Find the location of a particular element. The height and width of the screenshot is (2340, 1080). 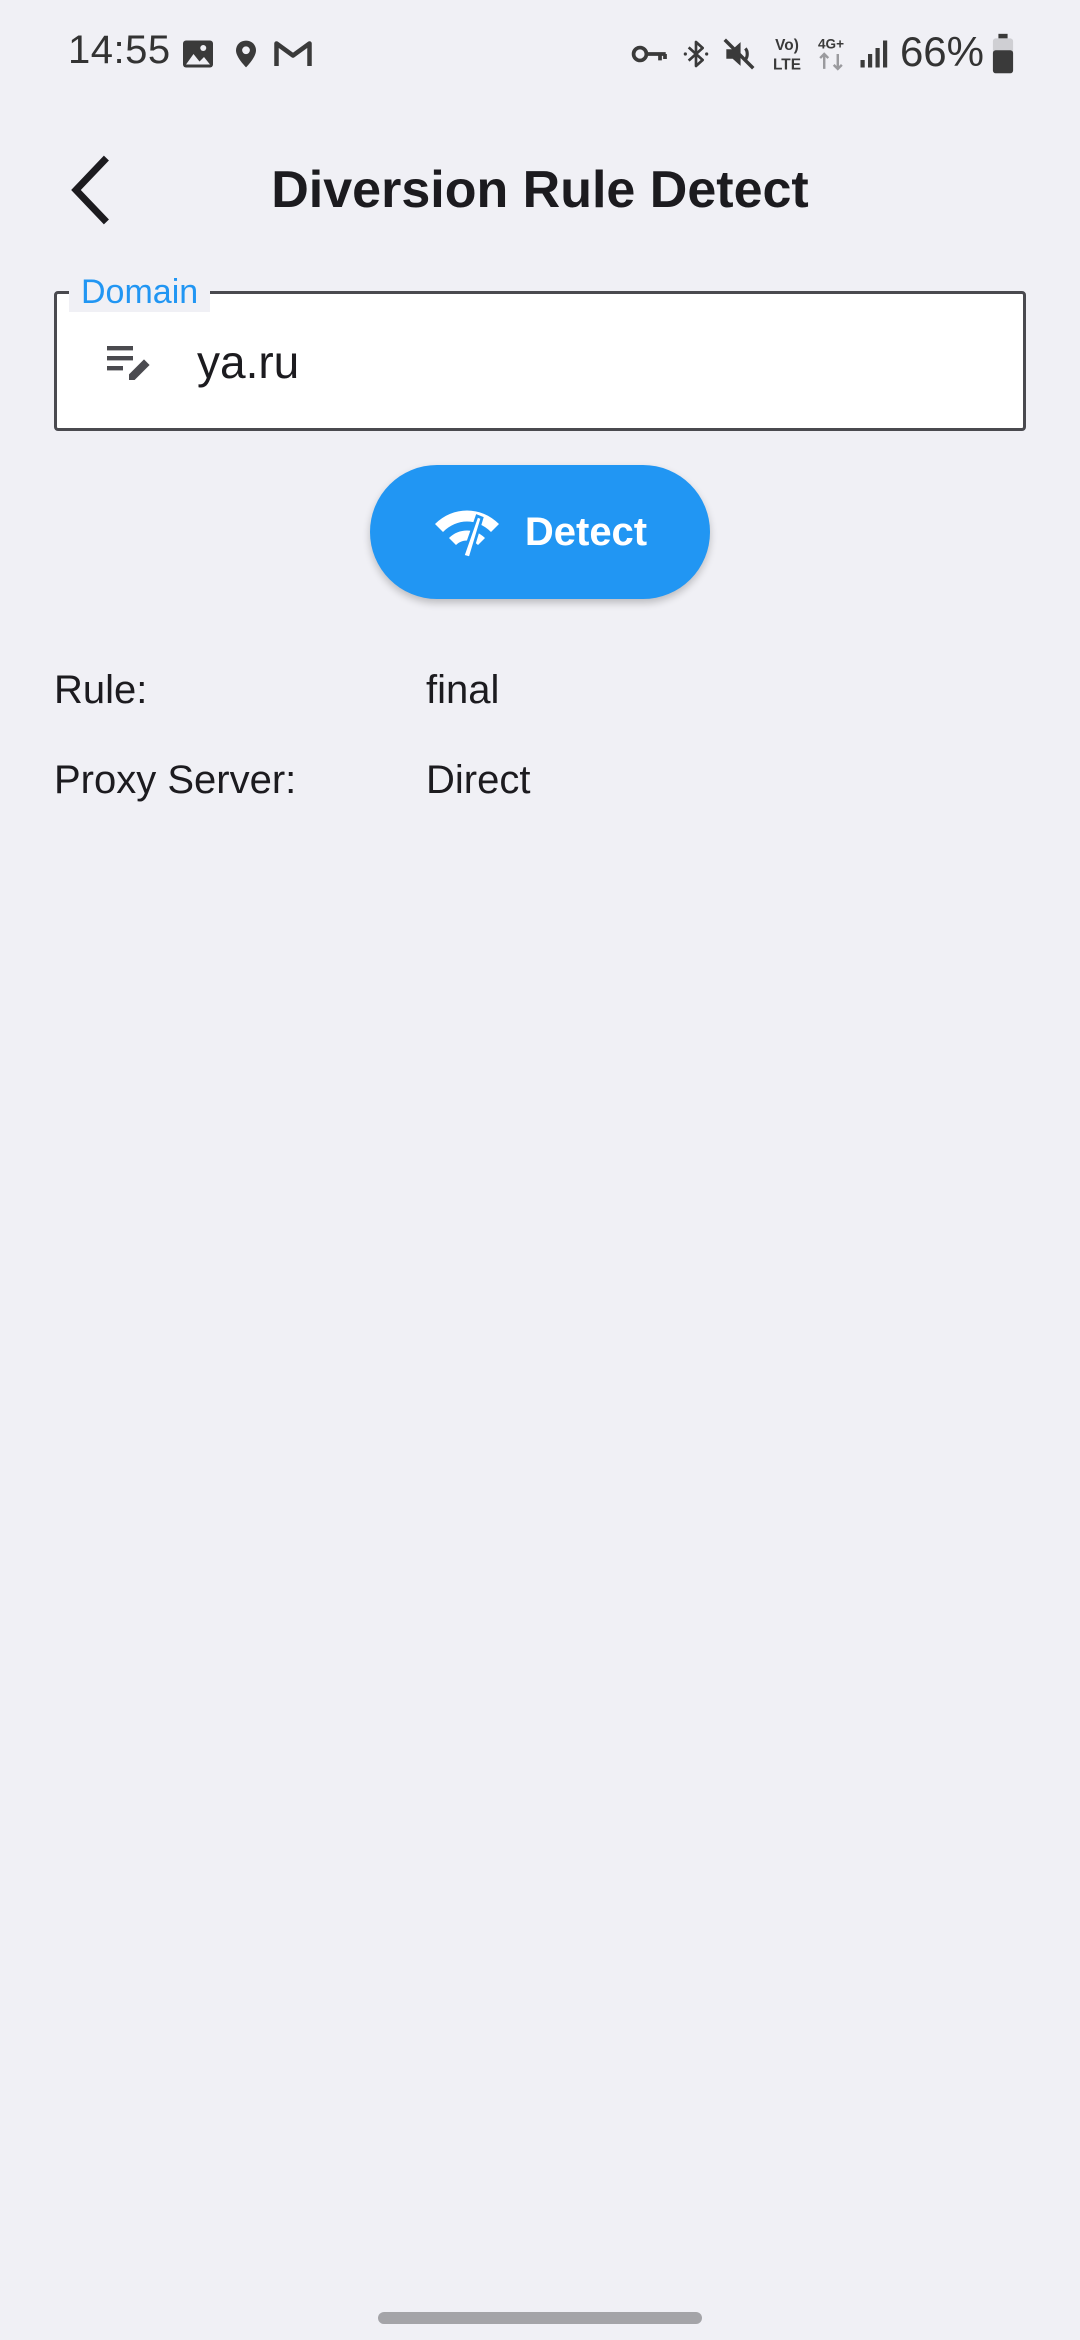

domain-field-label: Domain is located at coordinates (140, 292).